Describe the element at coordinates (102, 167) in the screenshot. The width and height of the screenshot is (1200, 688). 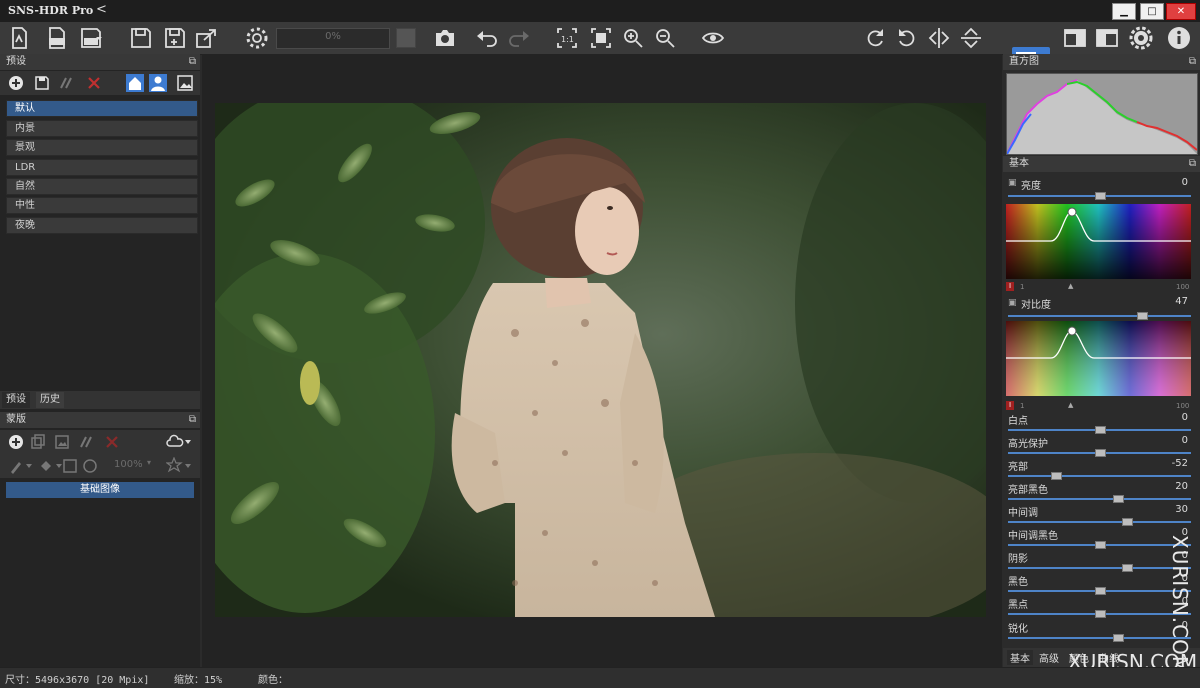
I see `preset-item-ldr: LDR` at that location.